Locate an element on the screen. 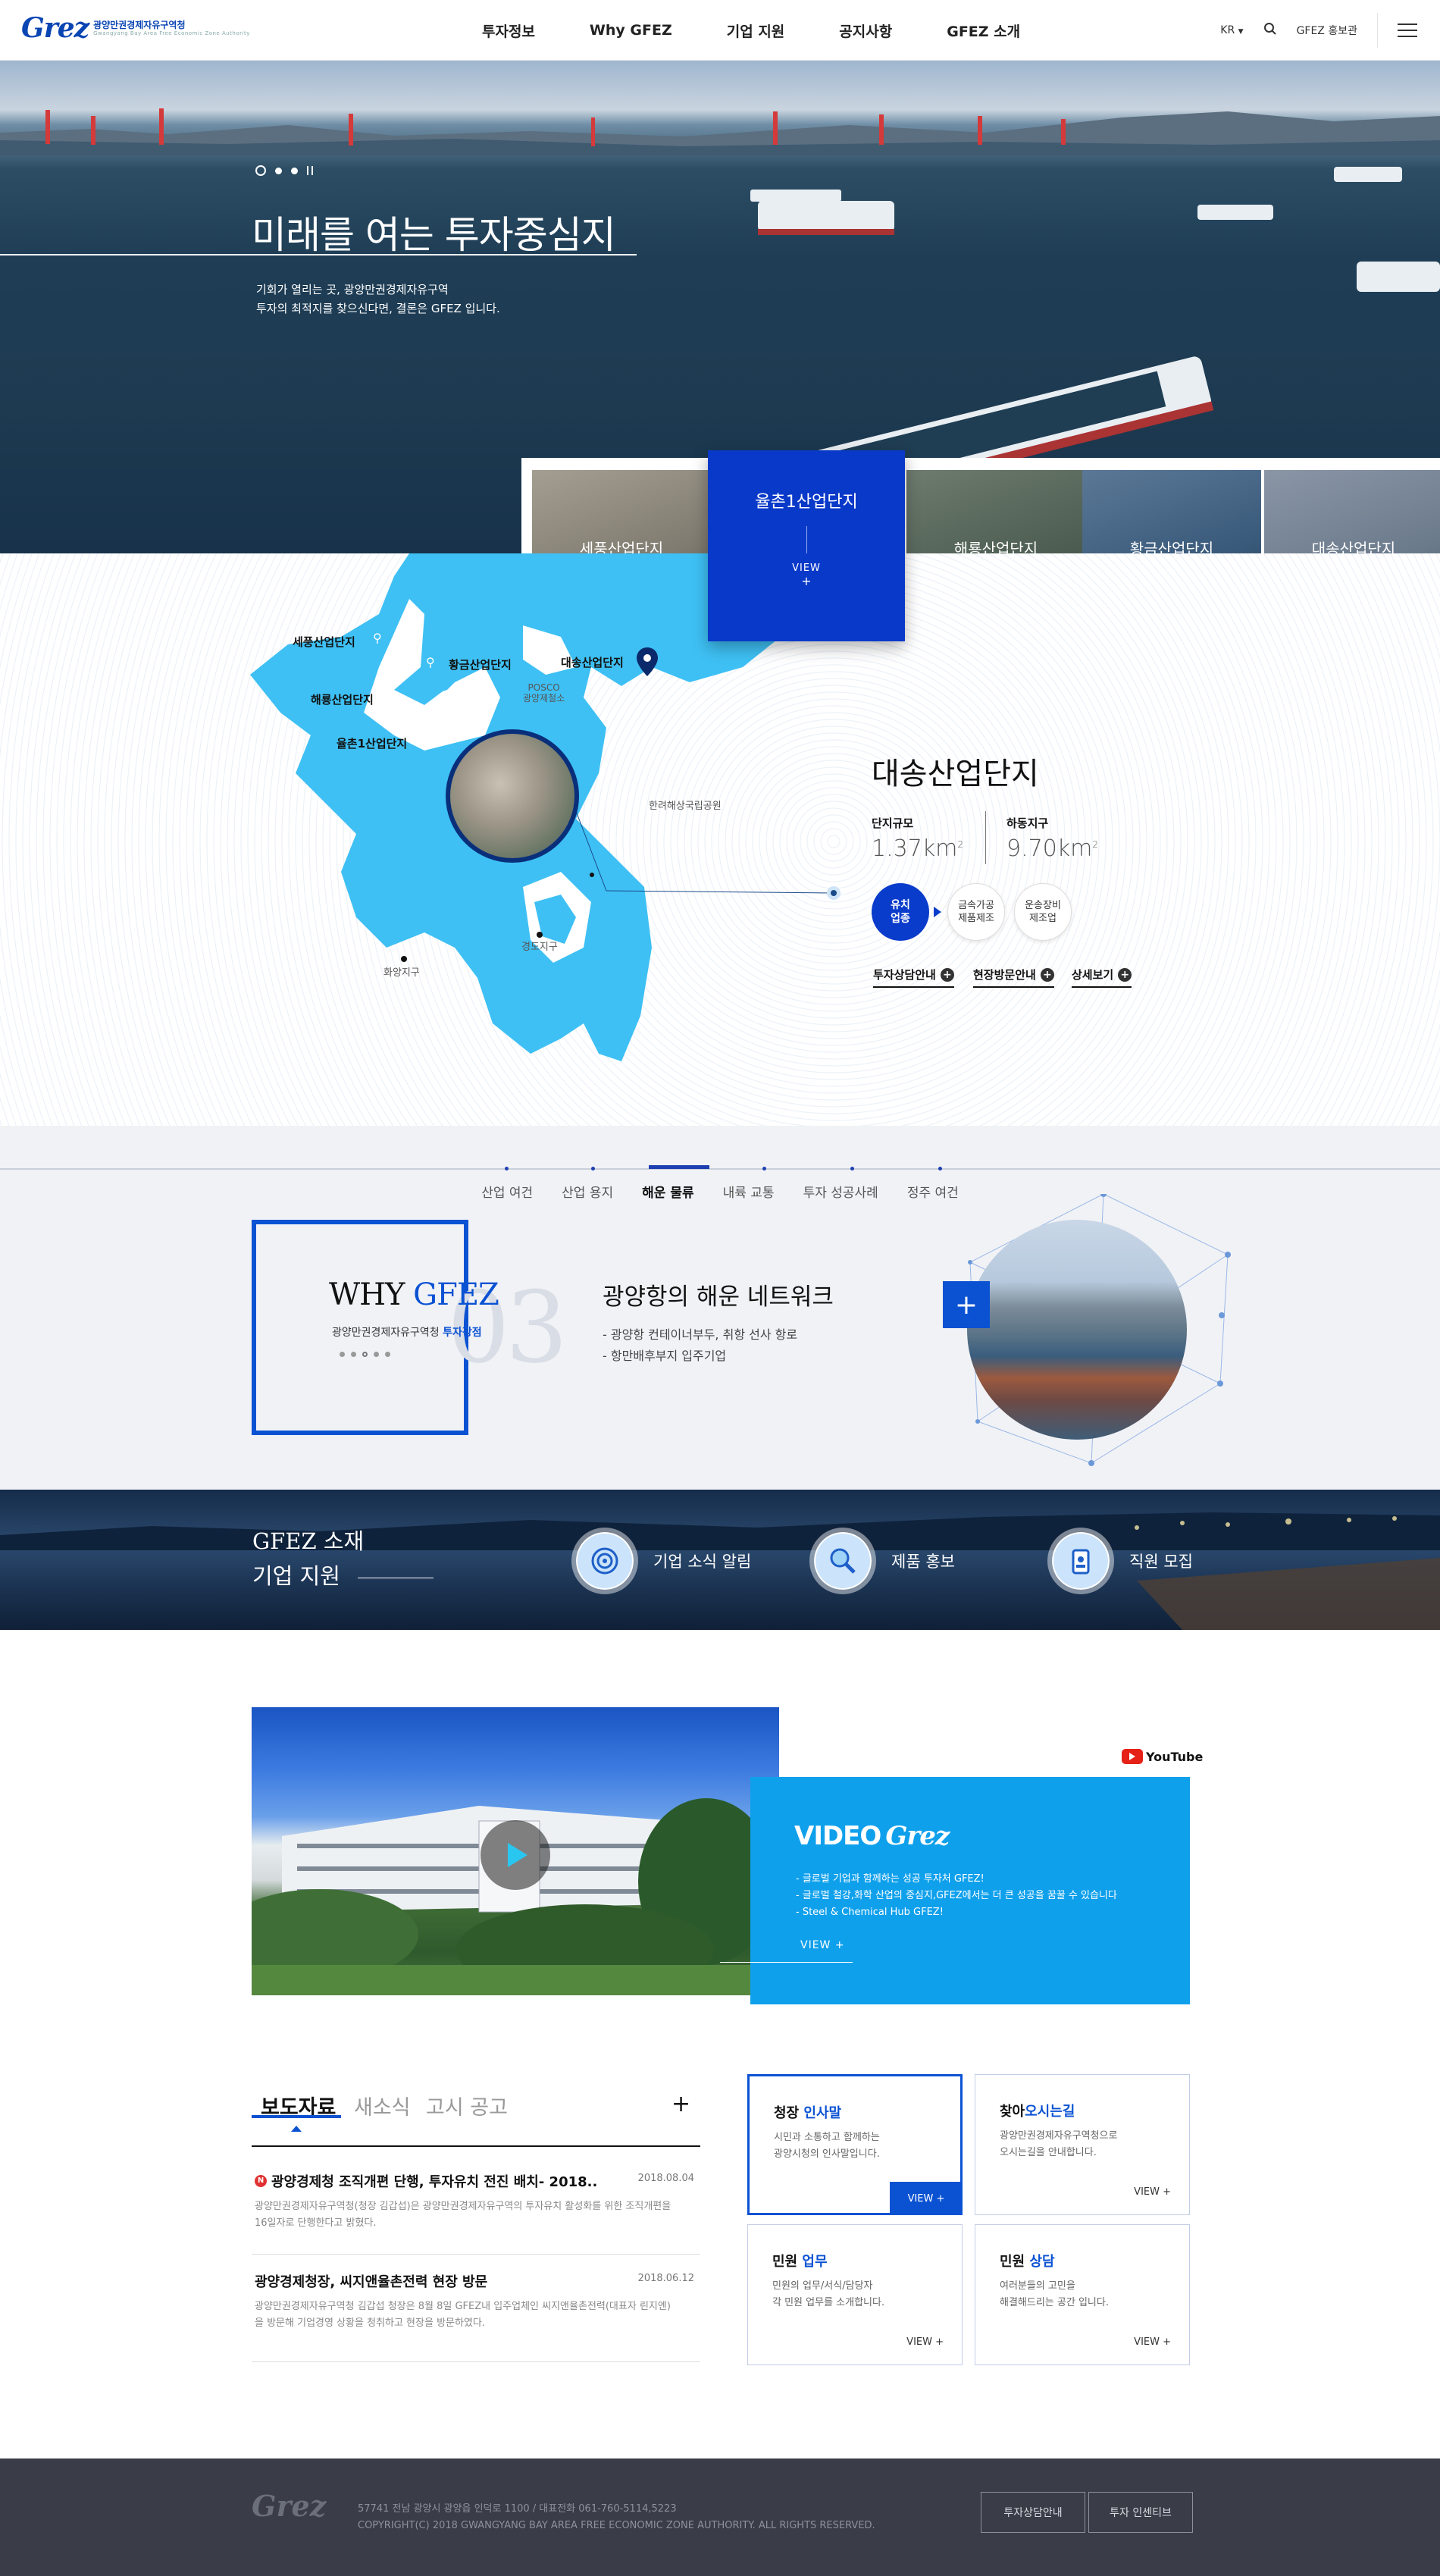  support-title-line2: 기업 지원 is located at coordinates (296, 1576).